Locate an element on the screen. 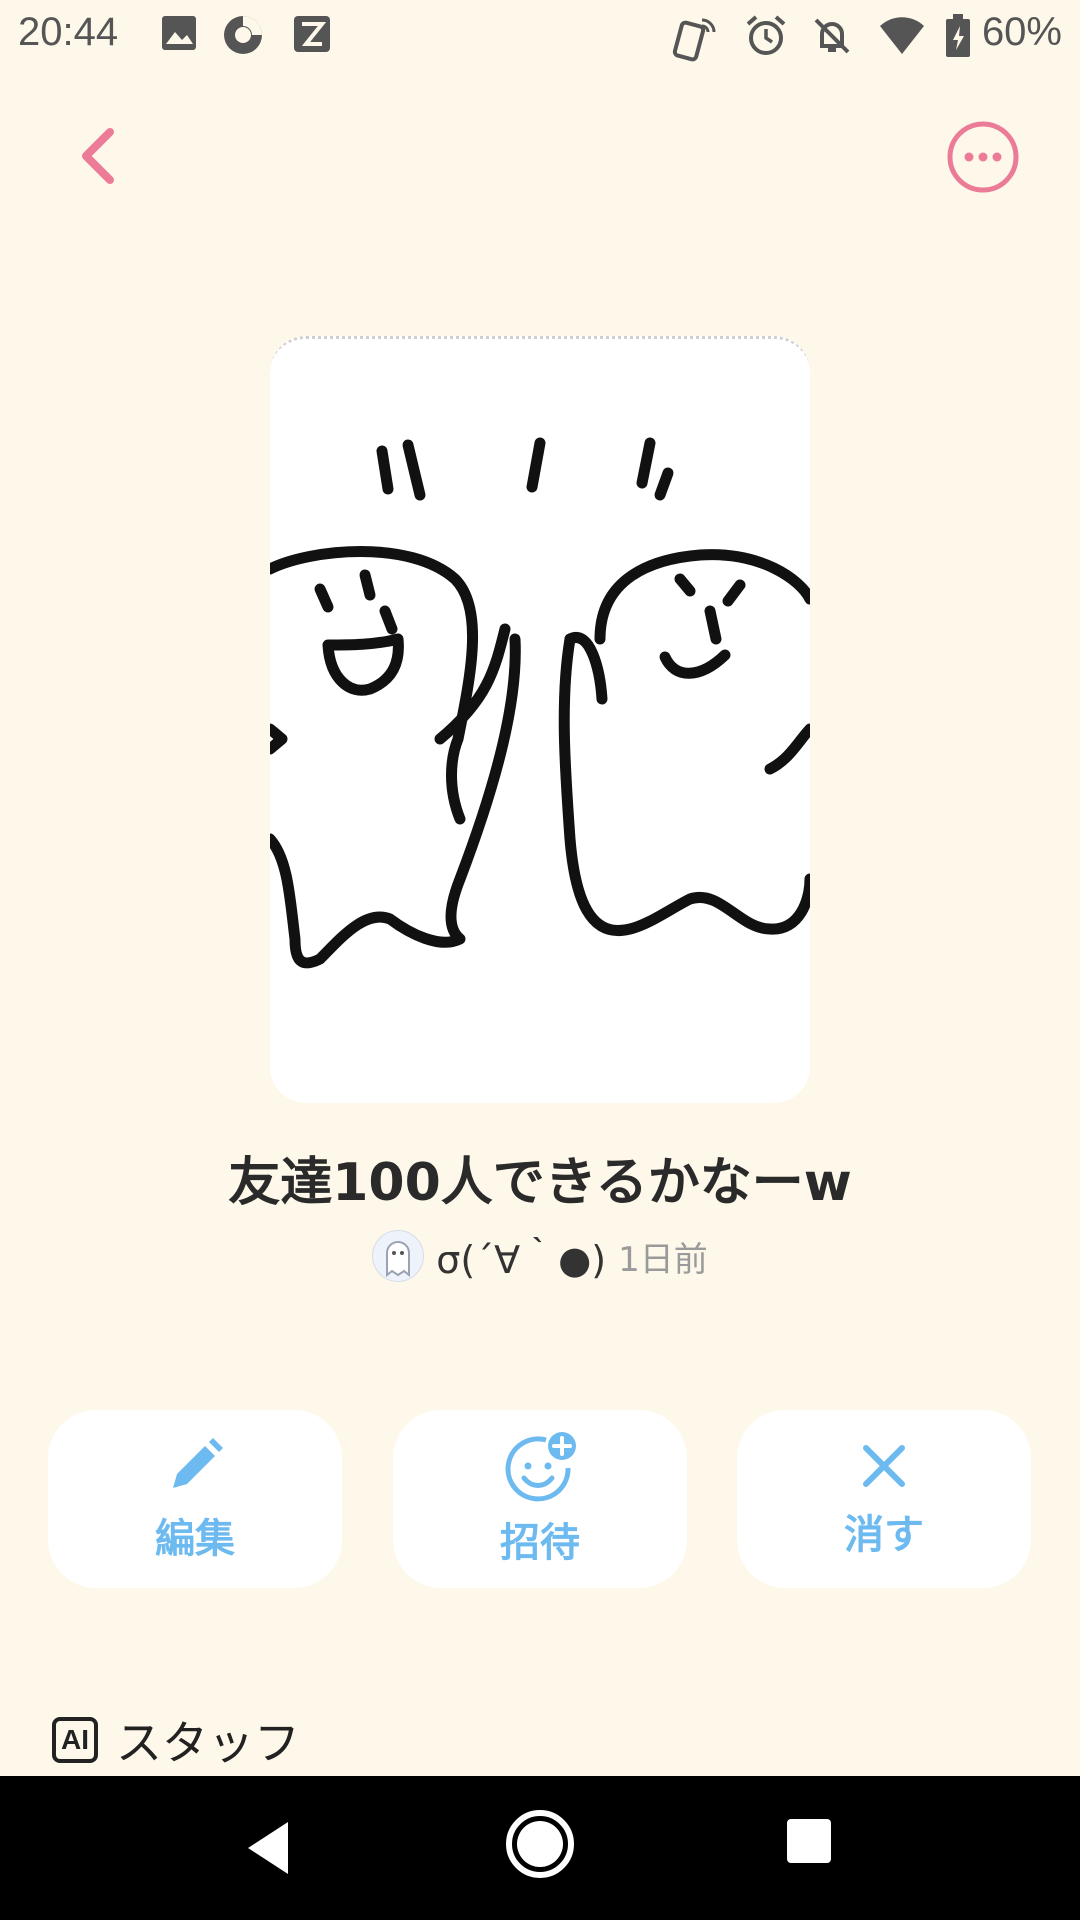 This screenshot has width=1080, height=1920. post-title: 友達100人できるかなーw is located at coordinates (540, 1183).